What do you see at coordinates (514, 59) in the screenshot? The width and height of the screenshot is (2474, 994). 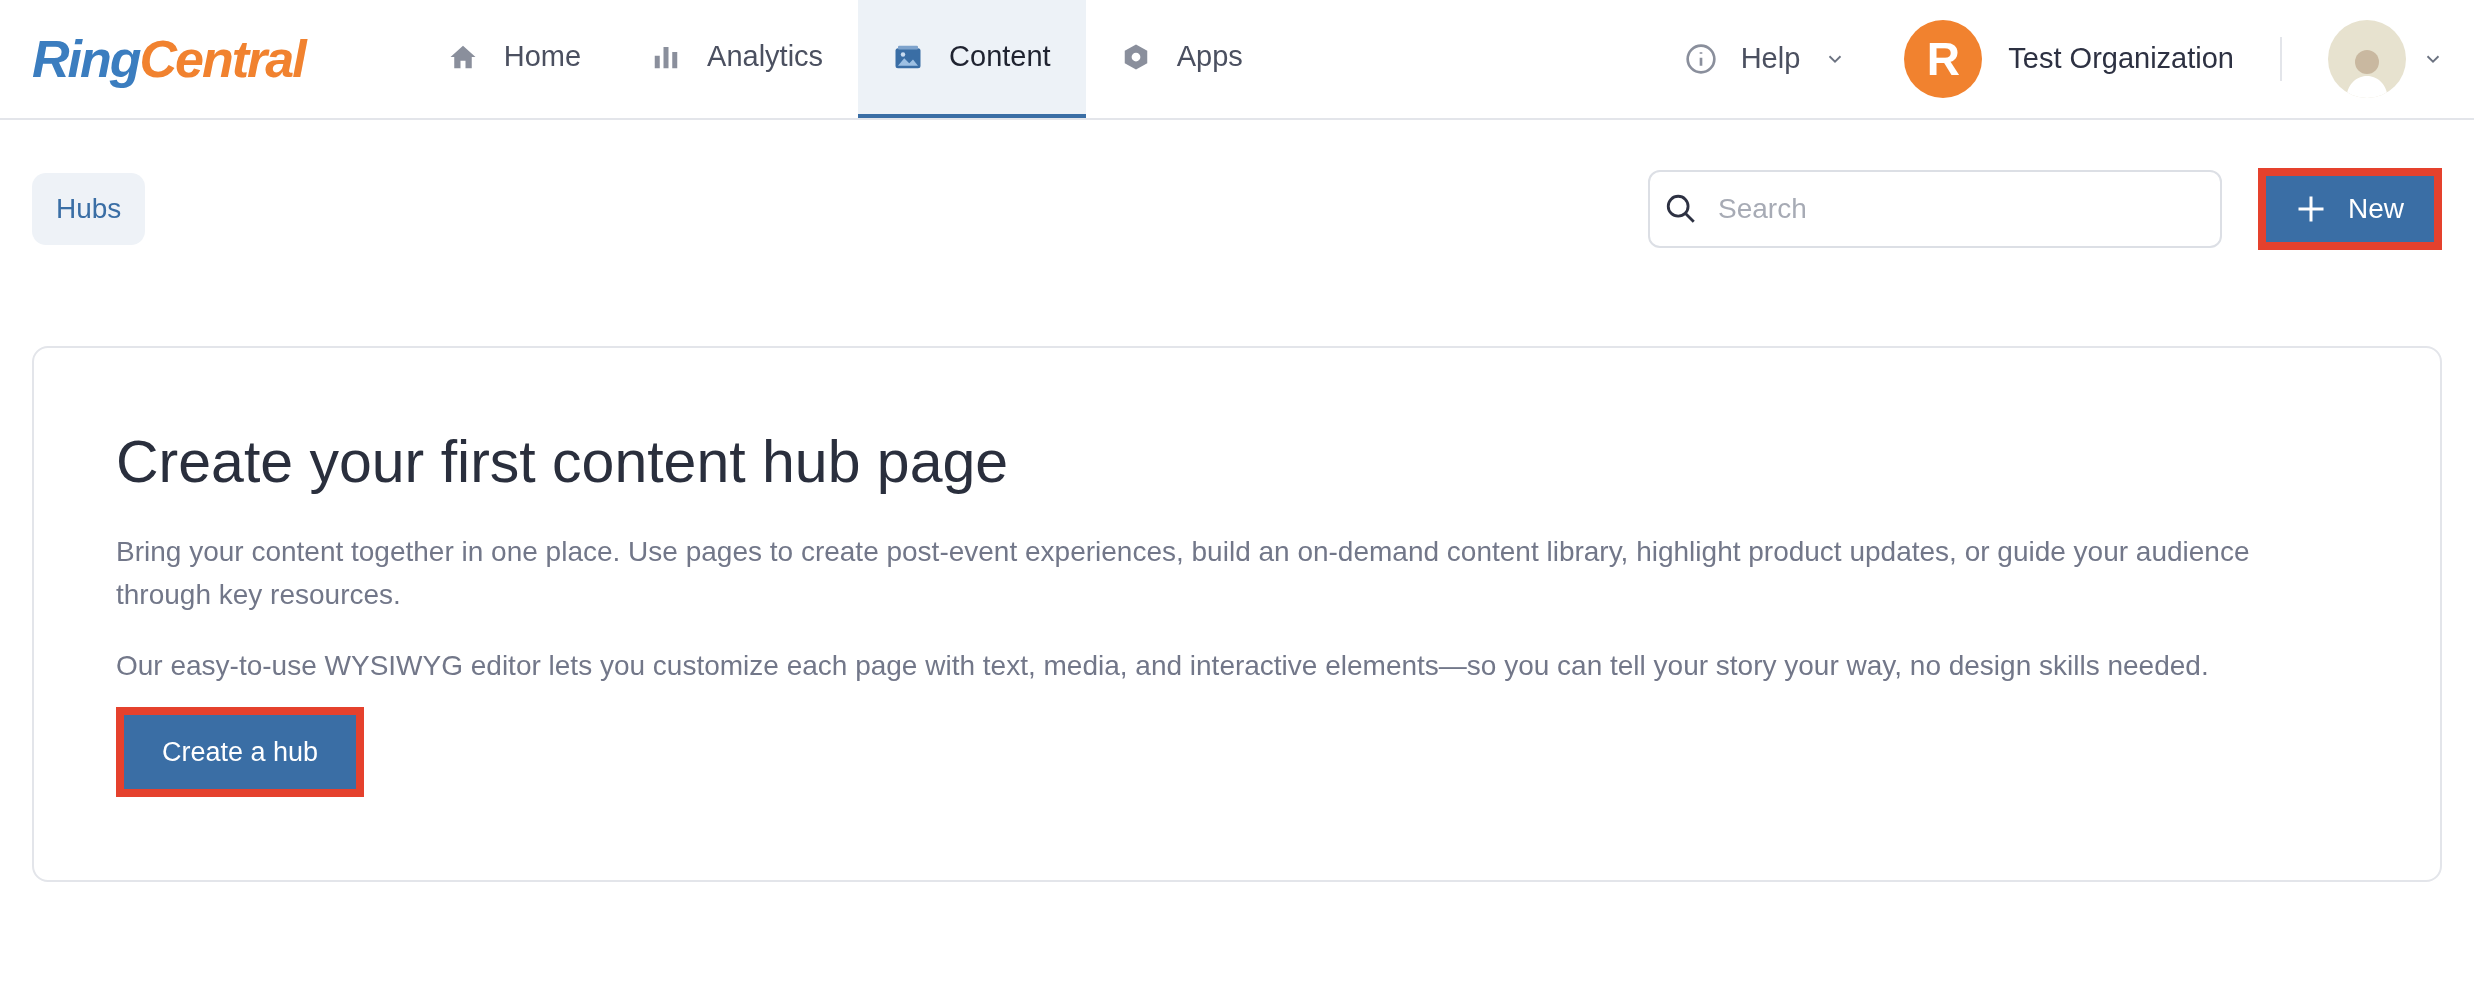 I see `nav-tab: Home` at bounding box center [514, 59].